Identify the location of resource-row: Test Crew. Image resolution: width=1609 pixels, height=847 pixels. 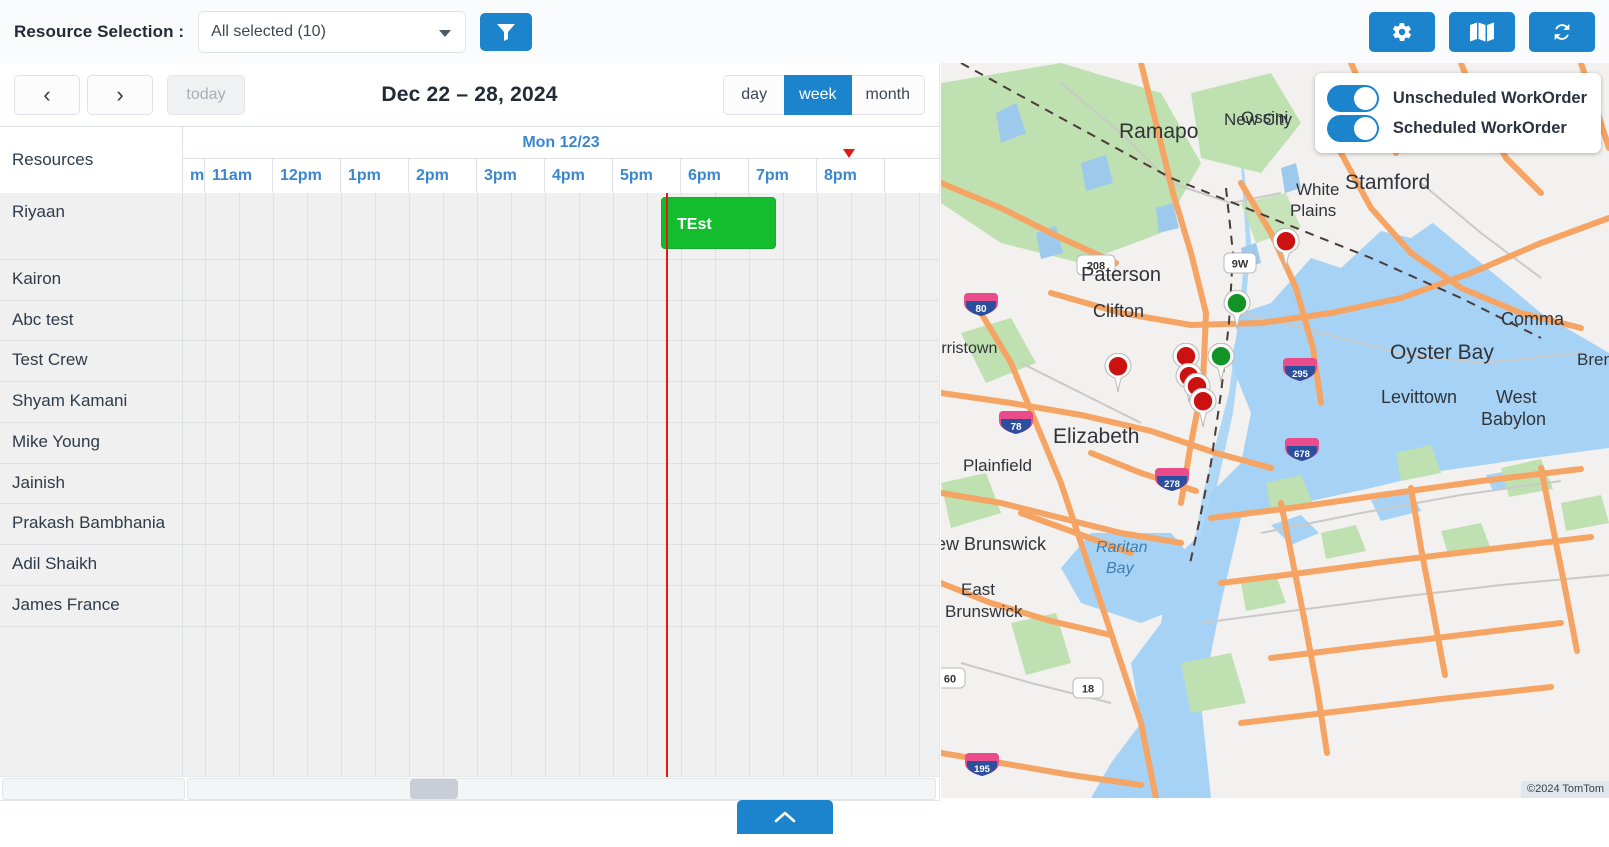
(91, 361).